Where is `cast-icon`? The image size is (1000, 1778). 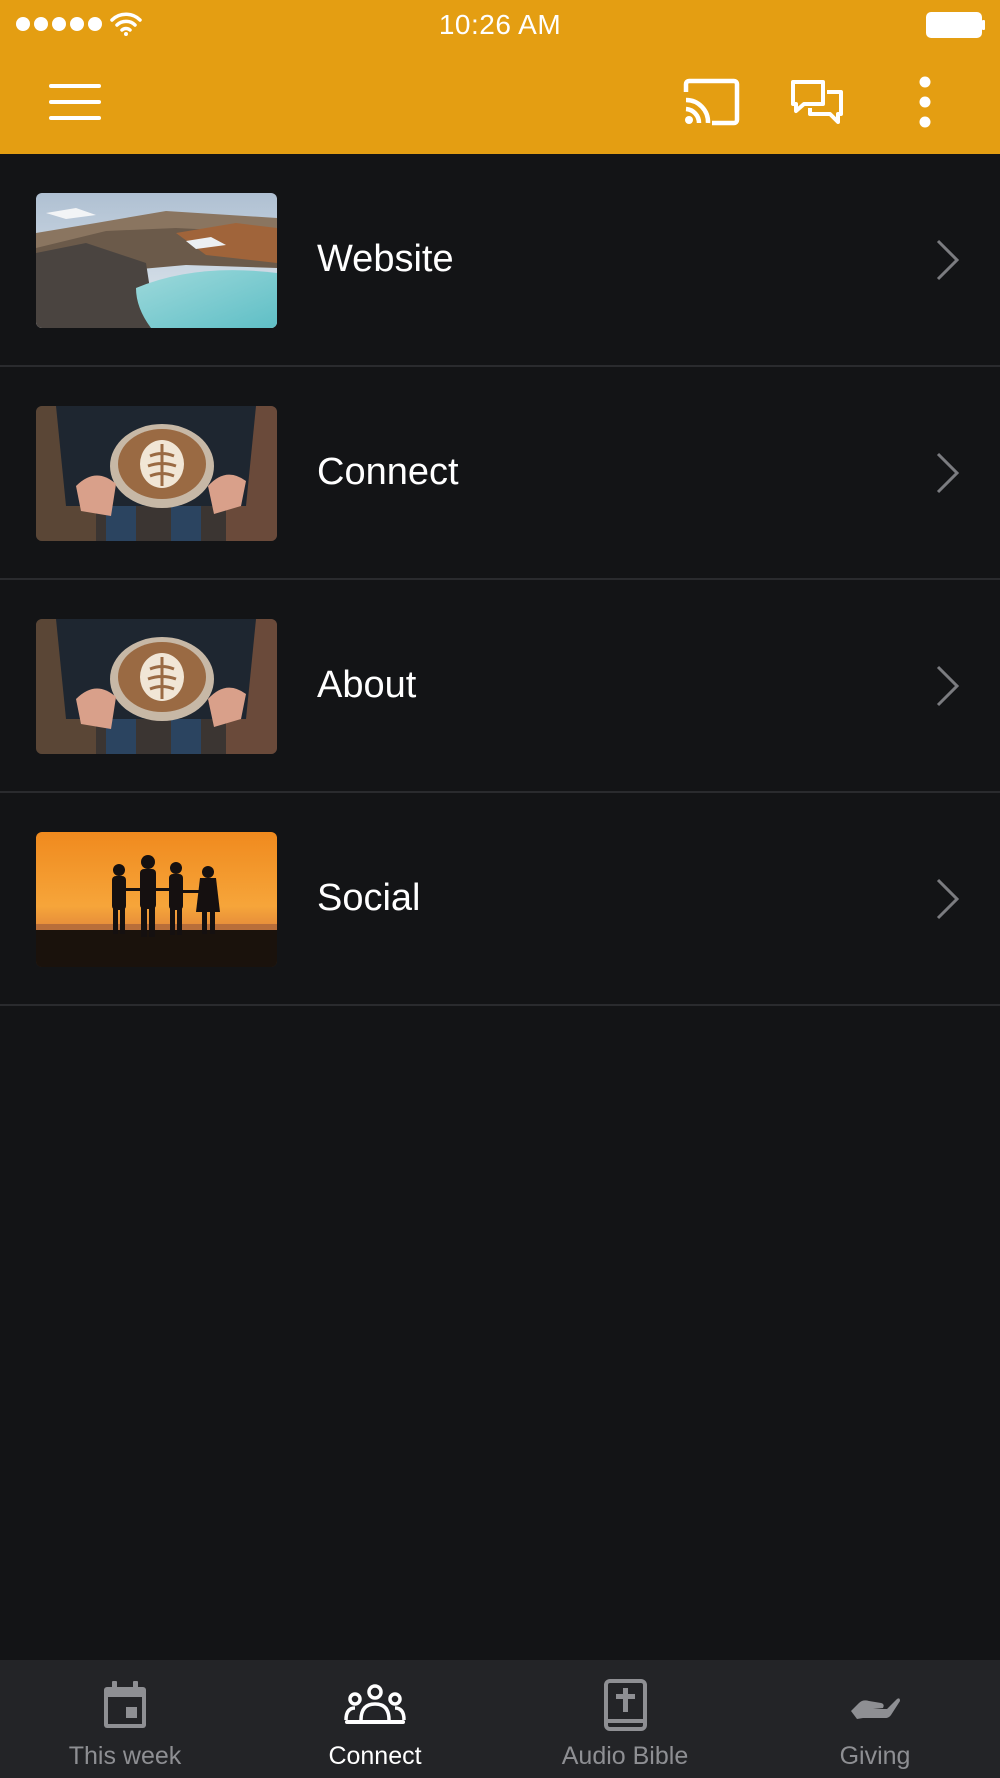
cast-icon is located at coordinates (711, 102).